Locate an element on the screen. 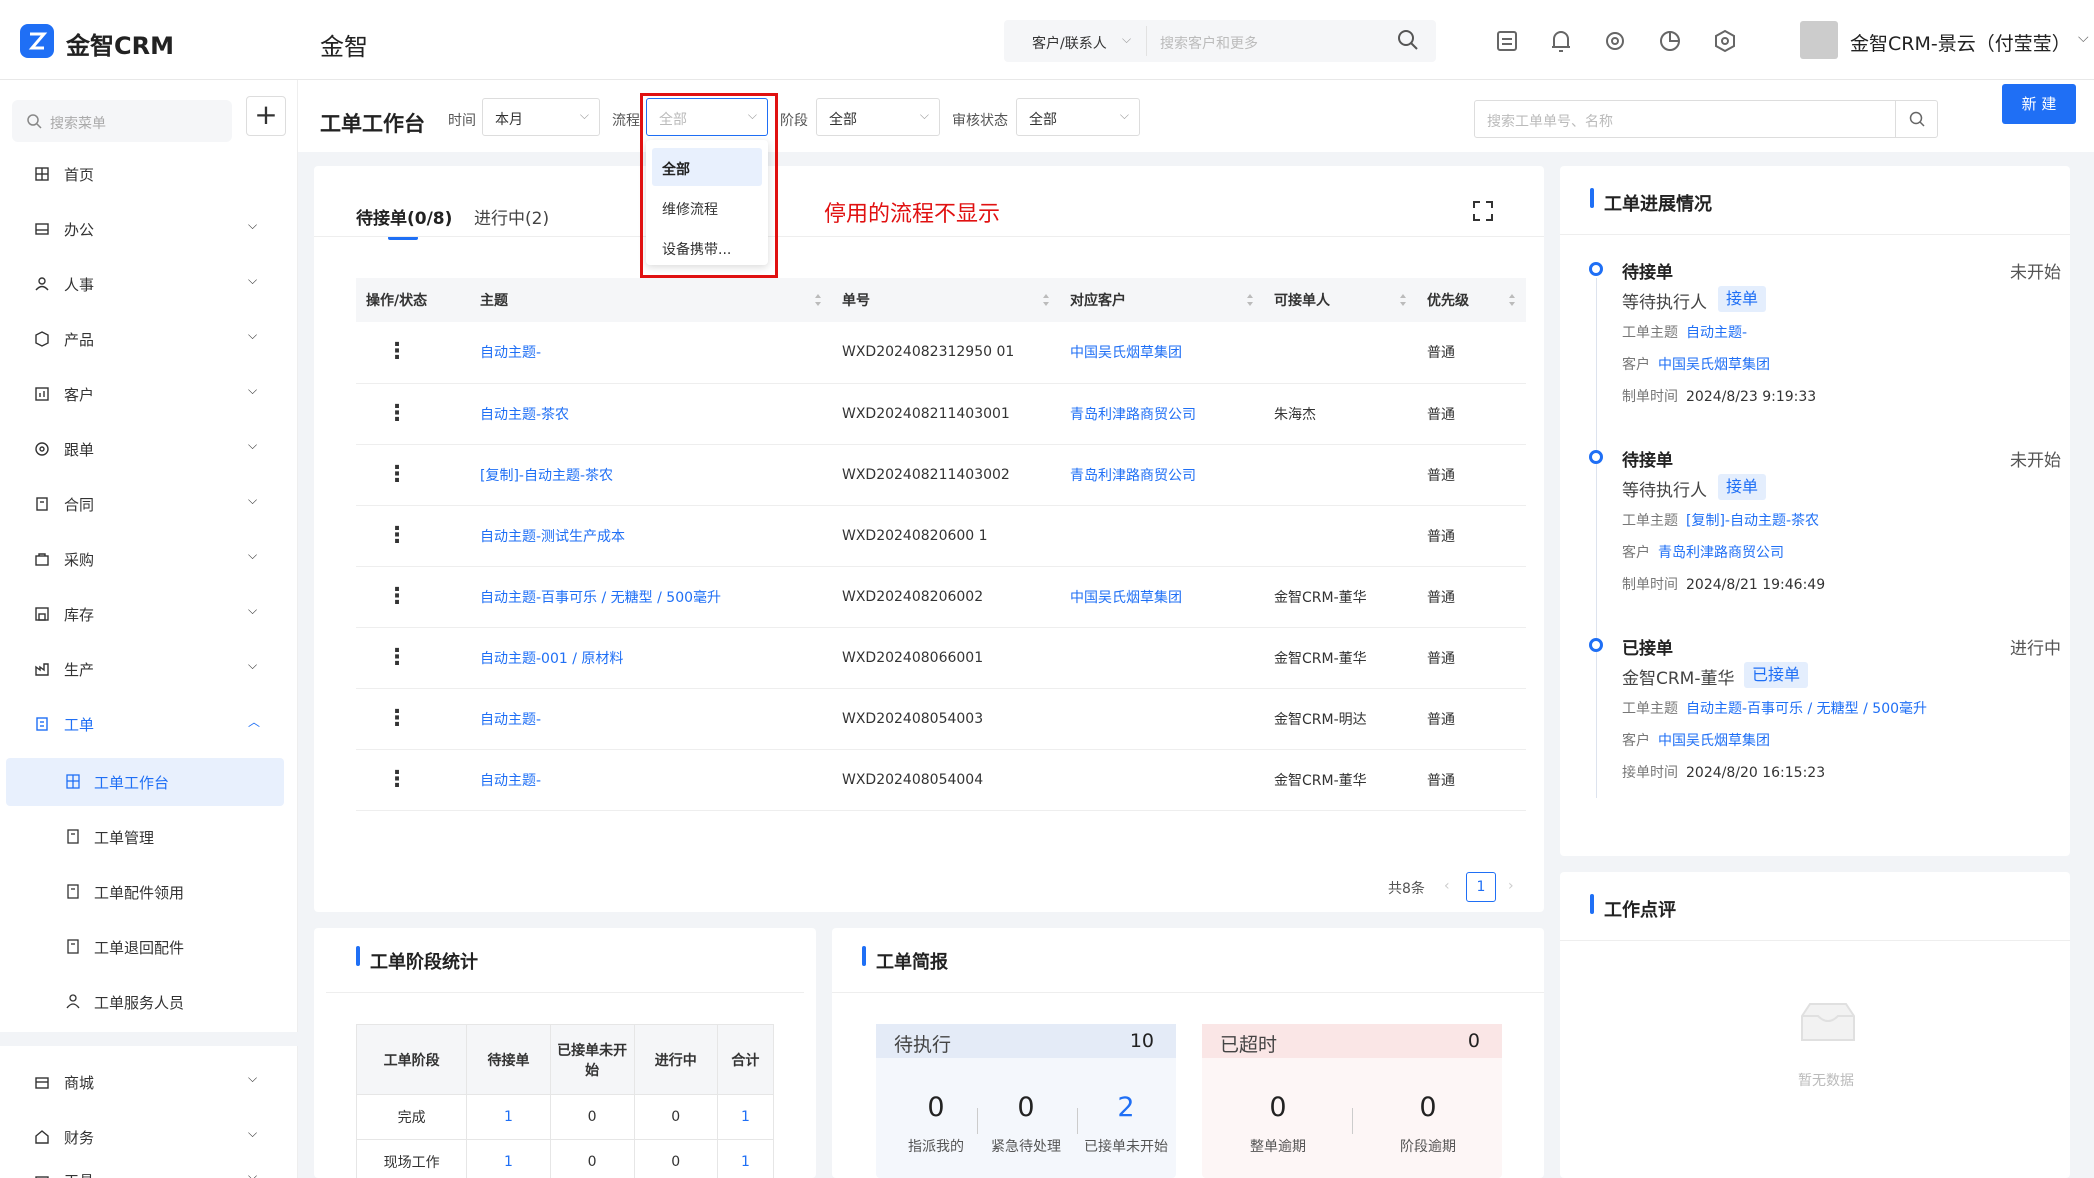 This screenshot has width=2094, height=1178. subject-link: [复制]-自动主题-茶农 is located at coordinates (651, 475).